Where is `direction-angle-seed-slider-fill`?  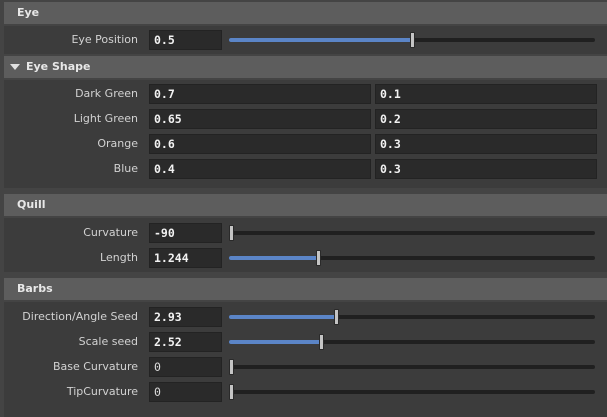 direction-angle-seed-slider-fill is located at coordinates (281, 317).